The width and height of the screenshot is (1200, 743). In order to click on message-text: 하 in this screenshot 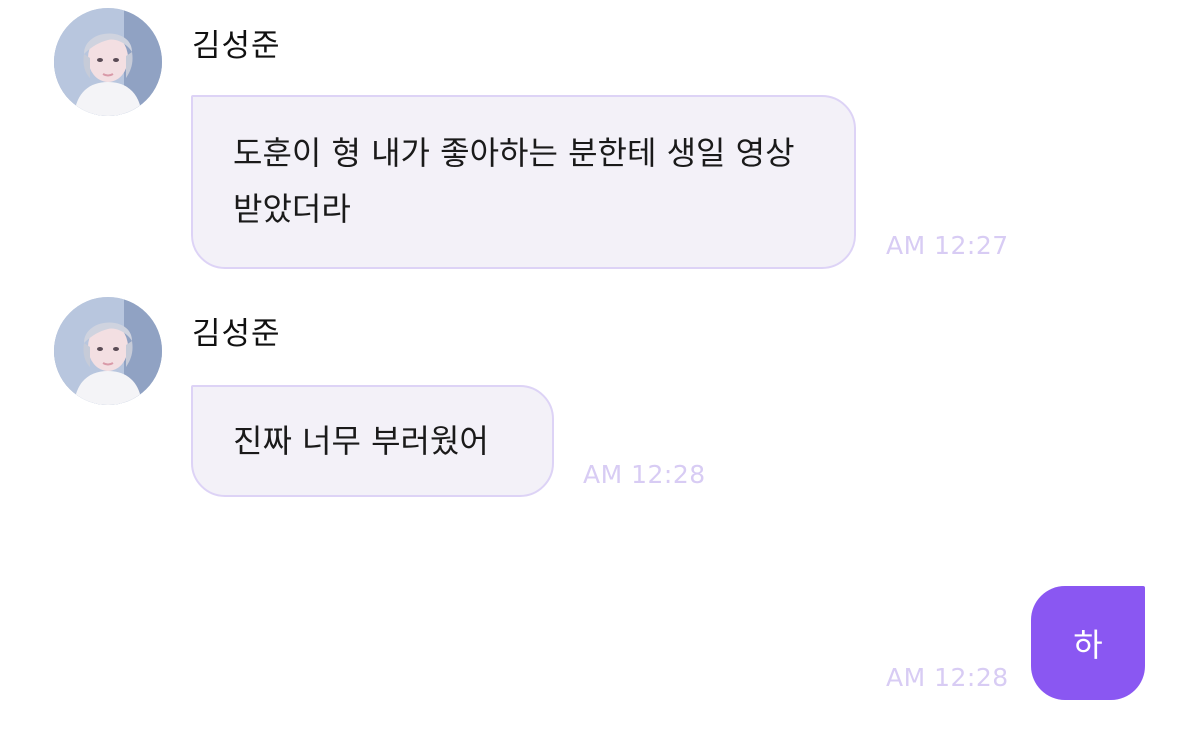, I will do `click(1088, 645)`.